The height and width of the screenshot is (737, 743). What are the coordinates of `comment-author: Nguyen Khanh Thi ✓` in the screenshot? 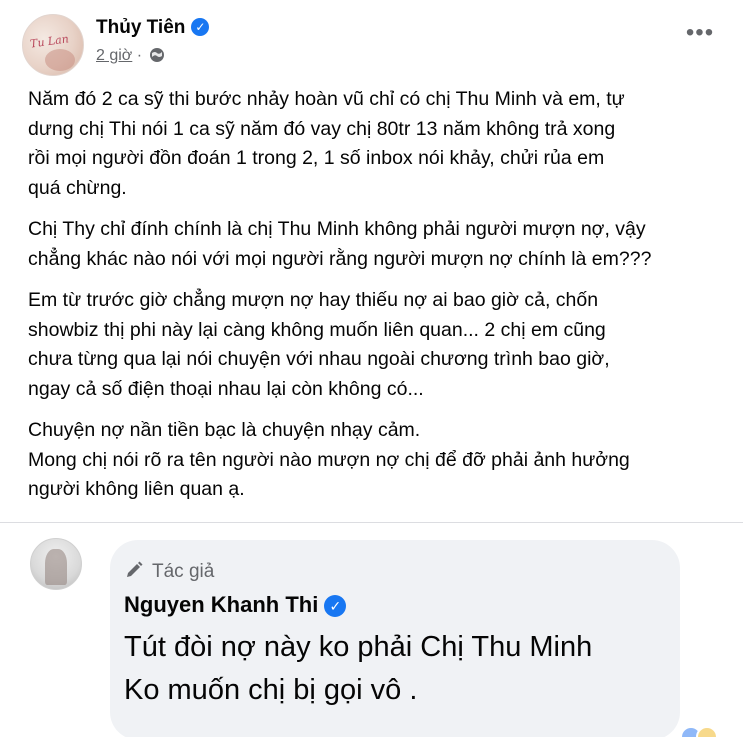 It's located at (235, 605).